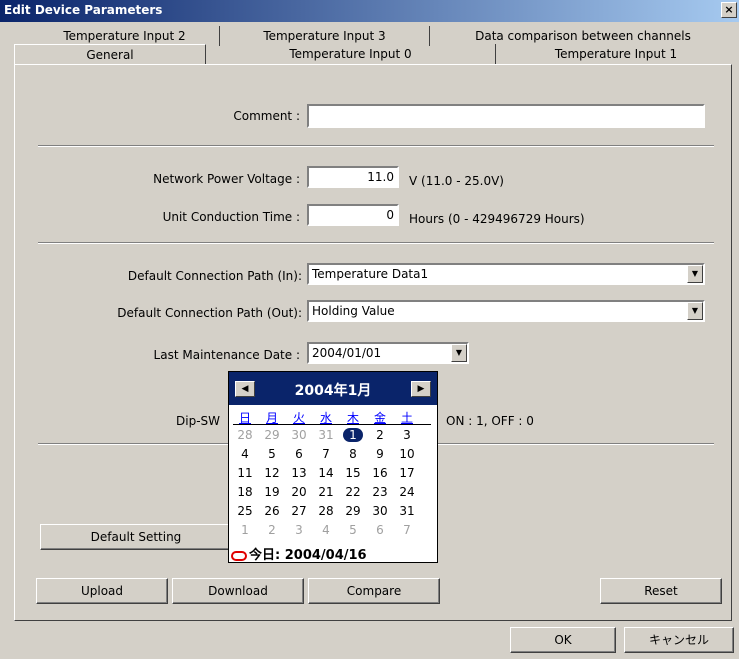  I want to click on last-maintenance-date-value: 2004/01/01, so click(347, 353).